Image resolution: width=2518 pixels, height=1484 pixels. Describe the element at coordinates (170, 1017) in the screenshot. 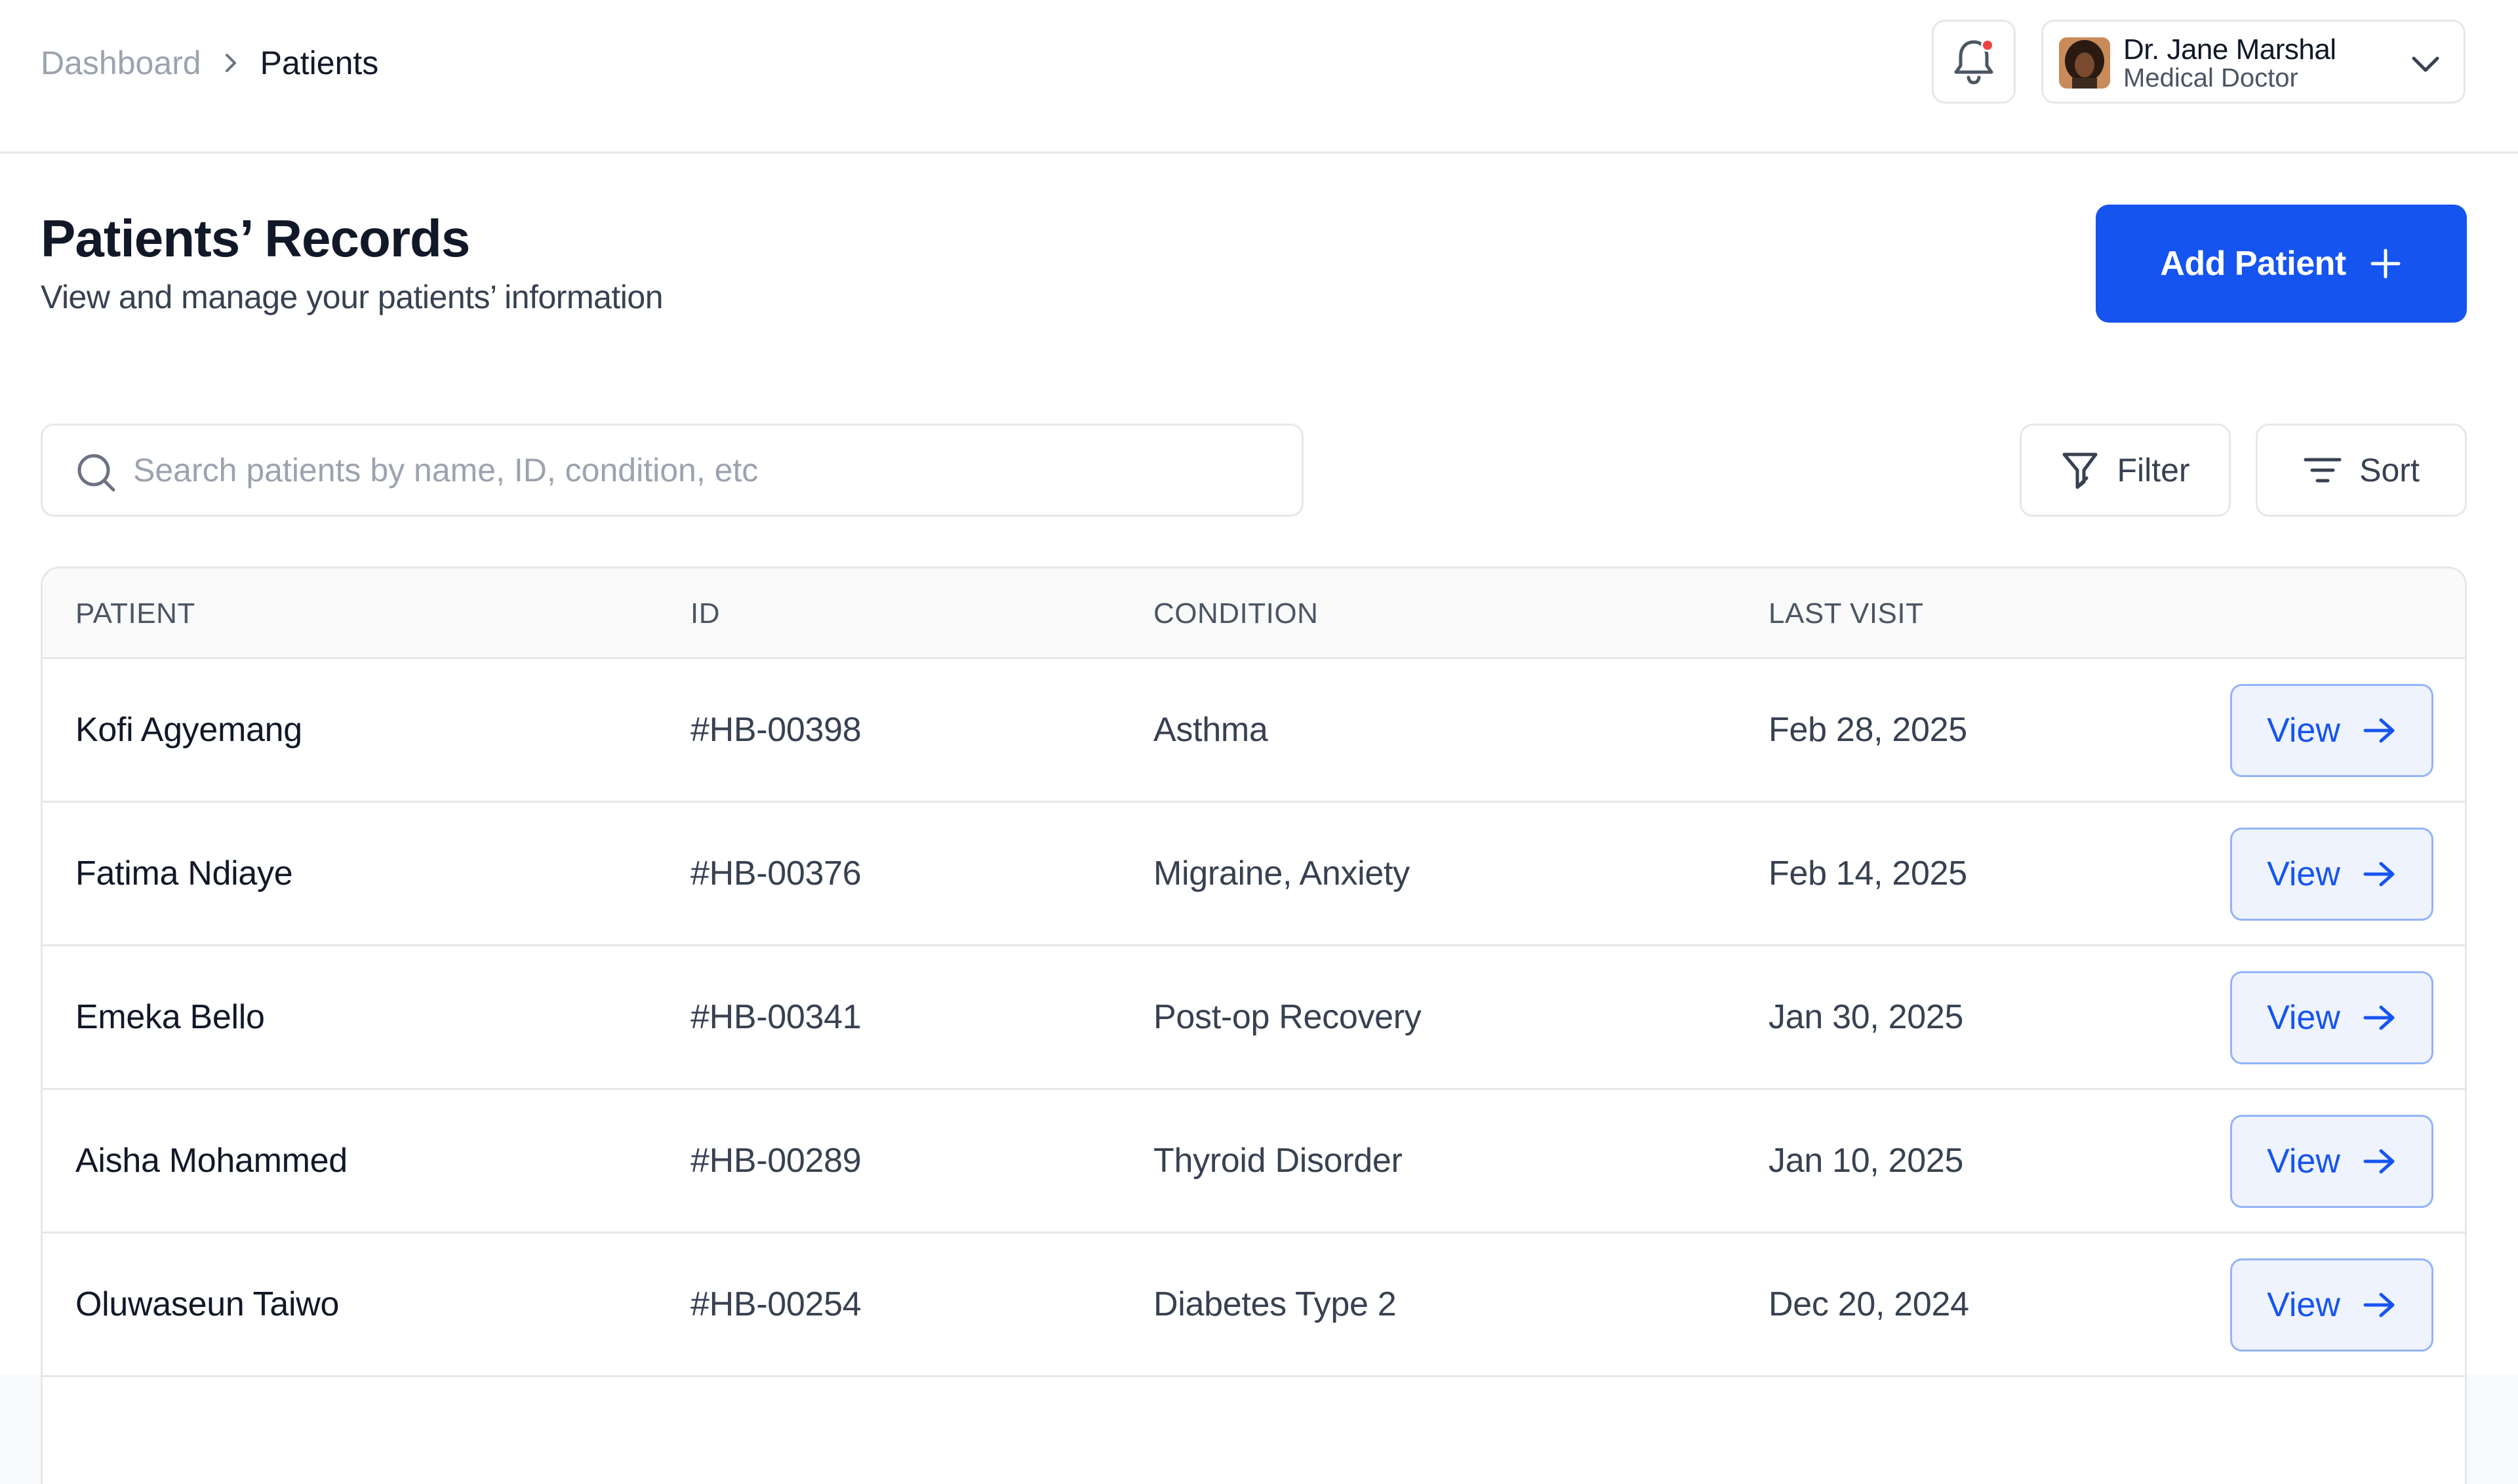

I see `patient-name: Emeka Bello` at that location.